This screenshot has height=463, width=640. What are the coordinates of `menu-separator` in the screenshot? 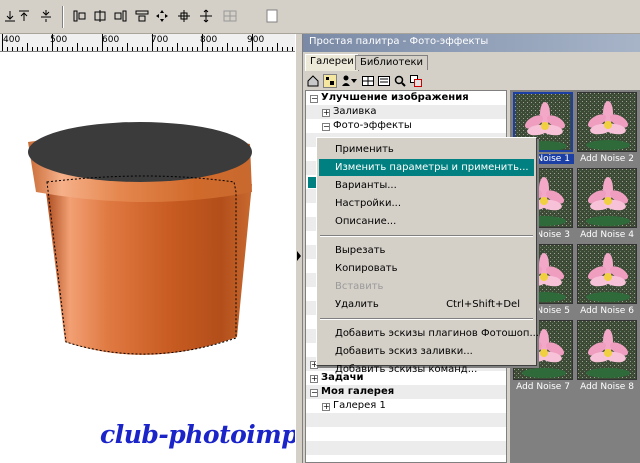 It's located at (426, 236).